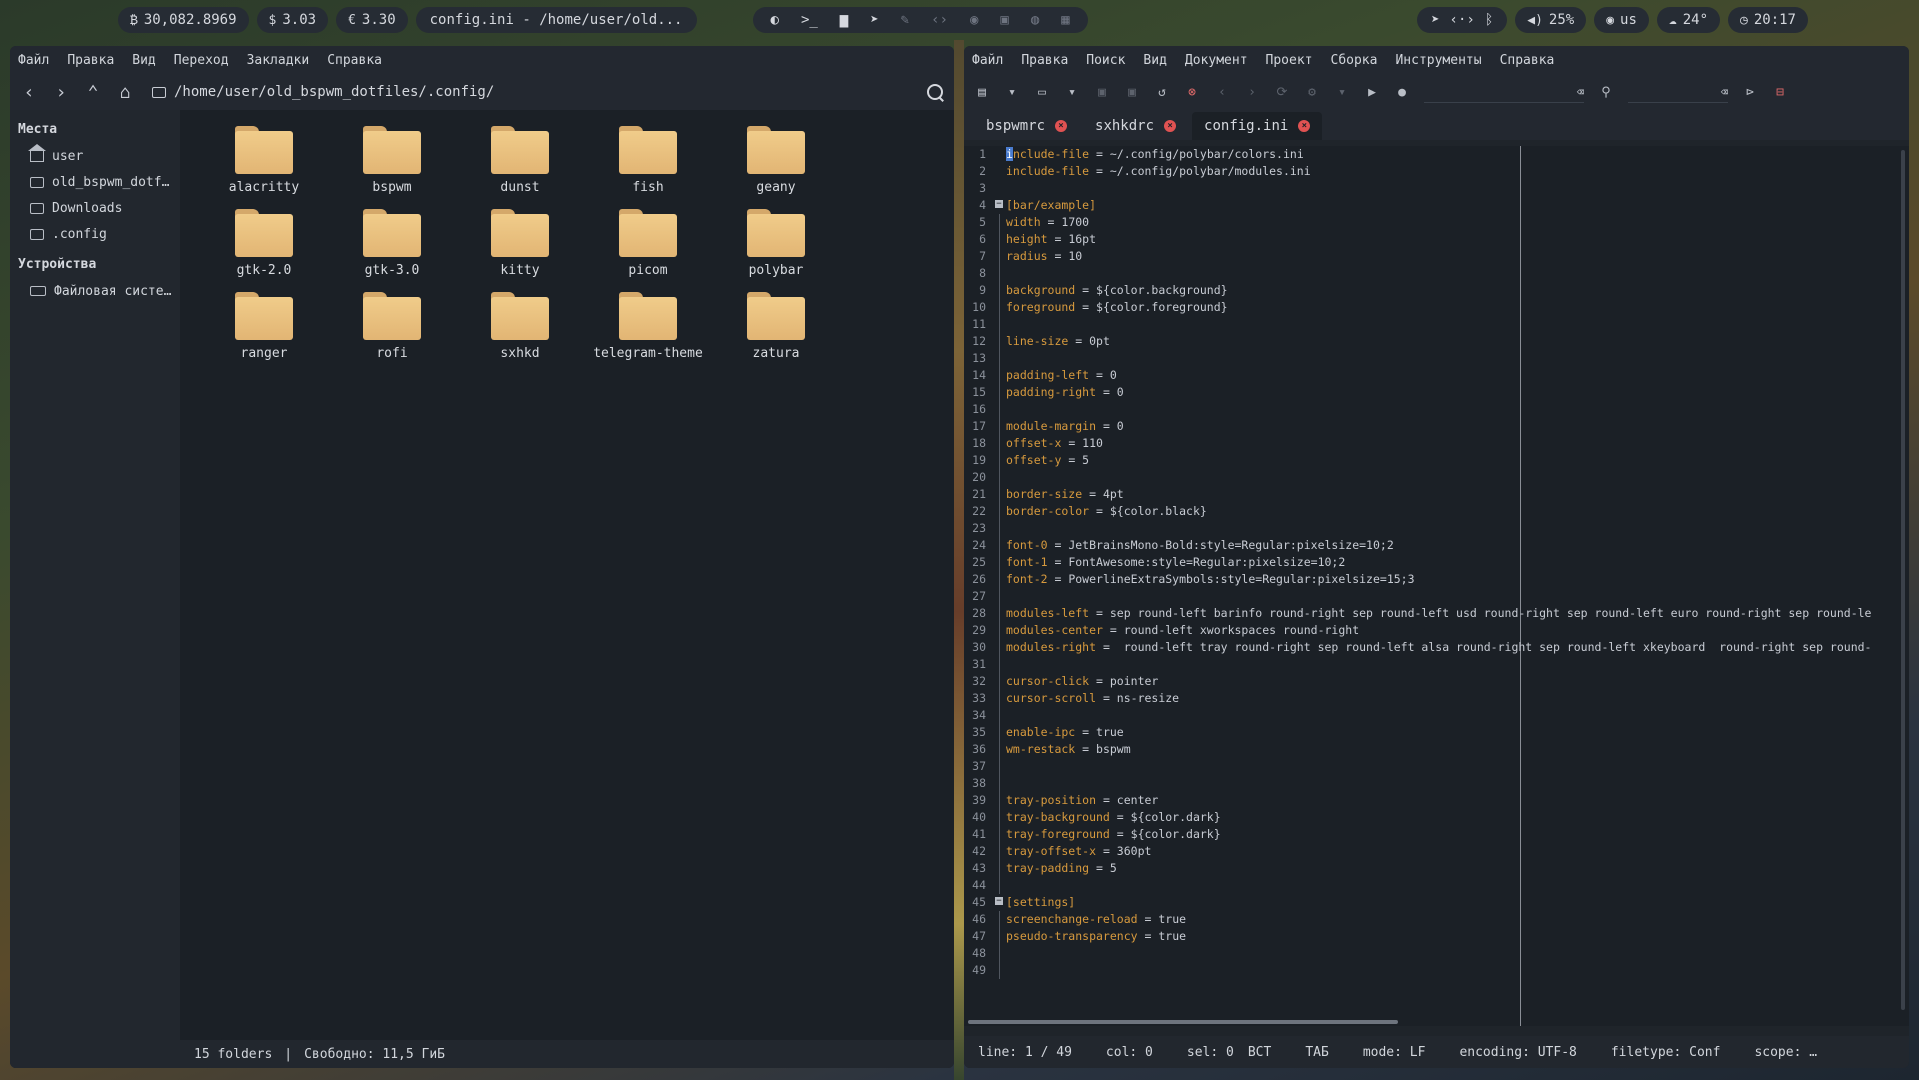 The height and width of the screenshot is (1080, 1919). I want to click on usd-widget: $3.03, so click(292, 20).